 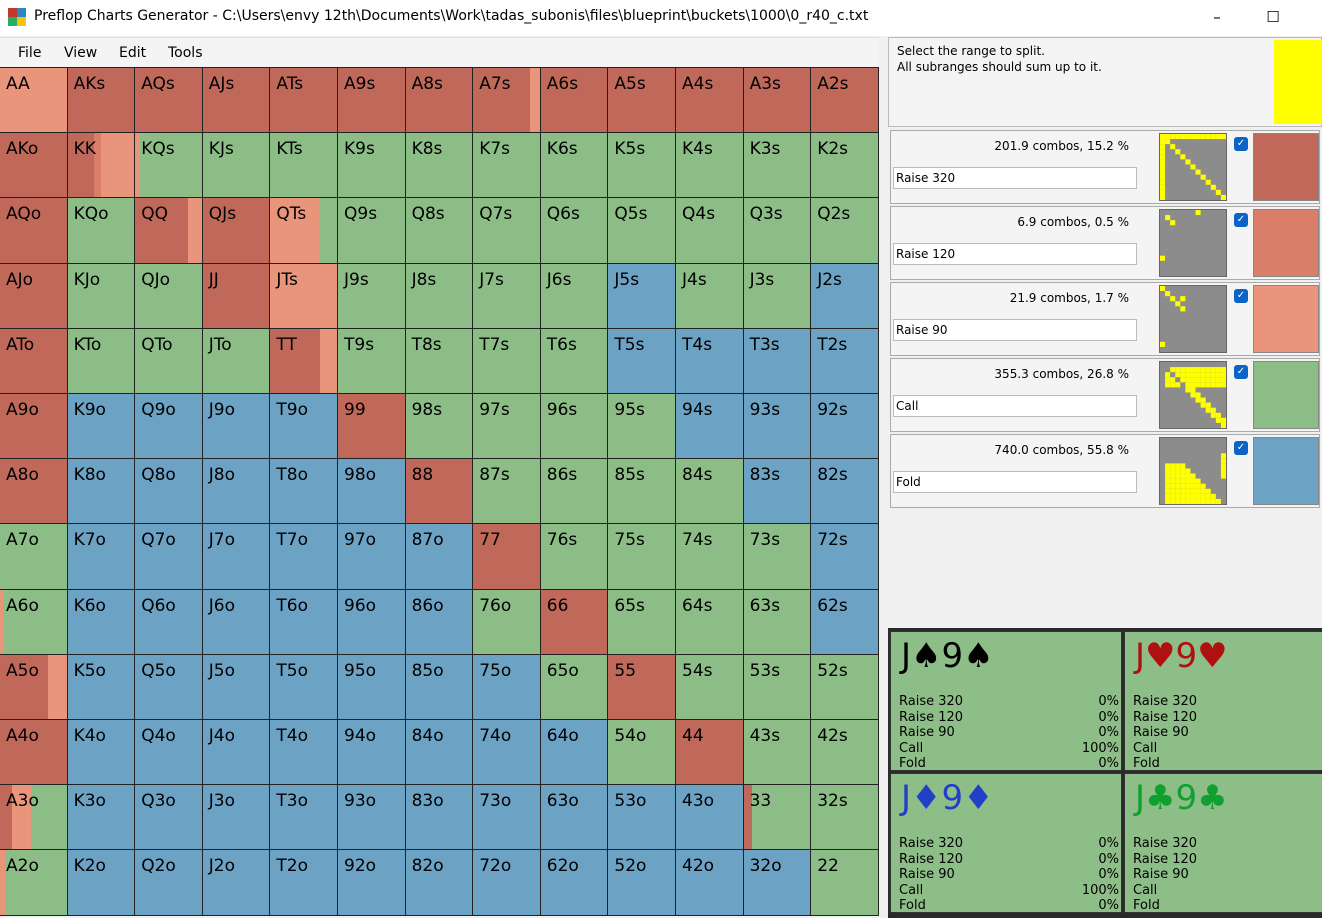 What do you see at coordinates (641, 230) in the screenshot?
I see `hand-cell: Q5s` at bounding box center [641, 230].